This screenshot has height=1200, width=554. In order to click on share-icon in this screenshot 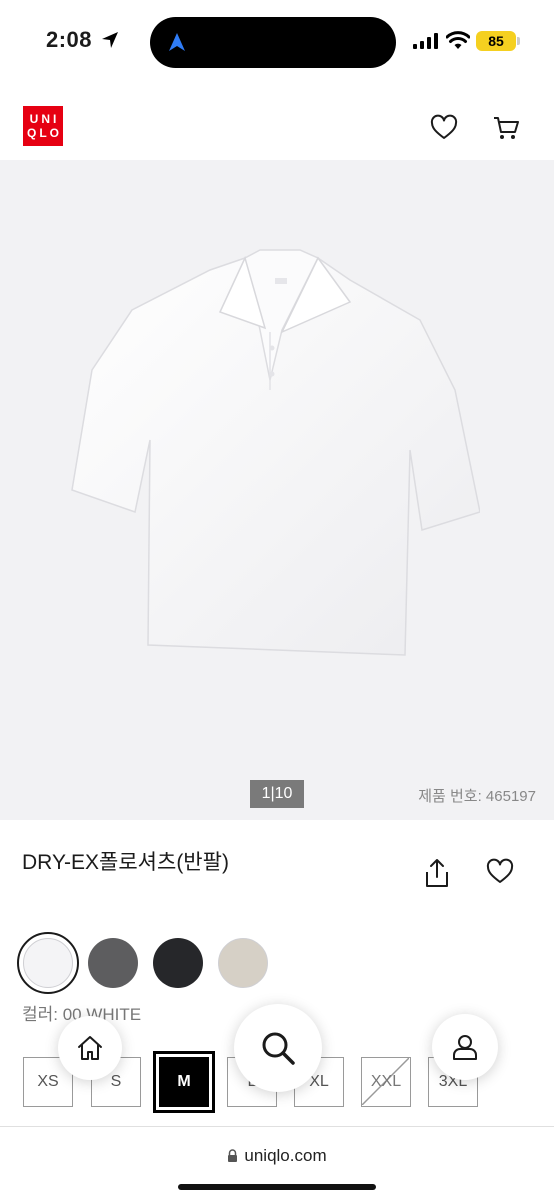, I will do `click(437, 873)`.